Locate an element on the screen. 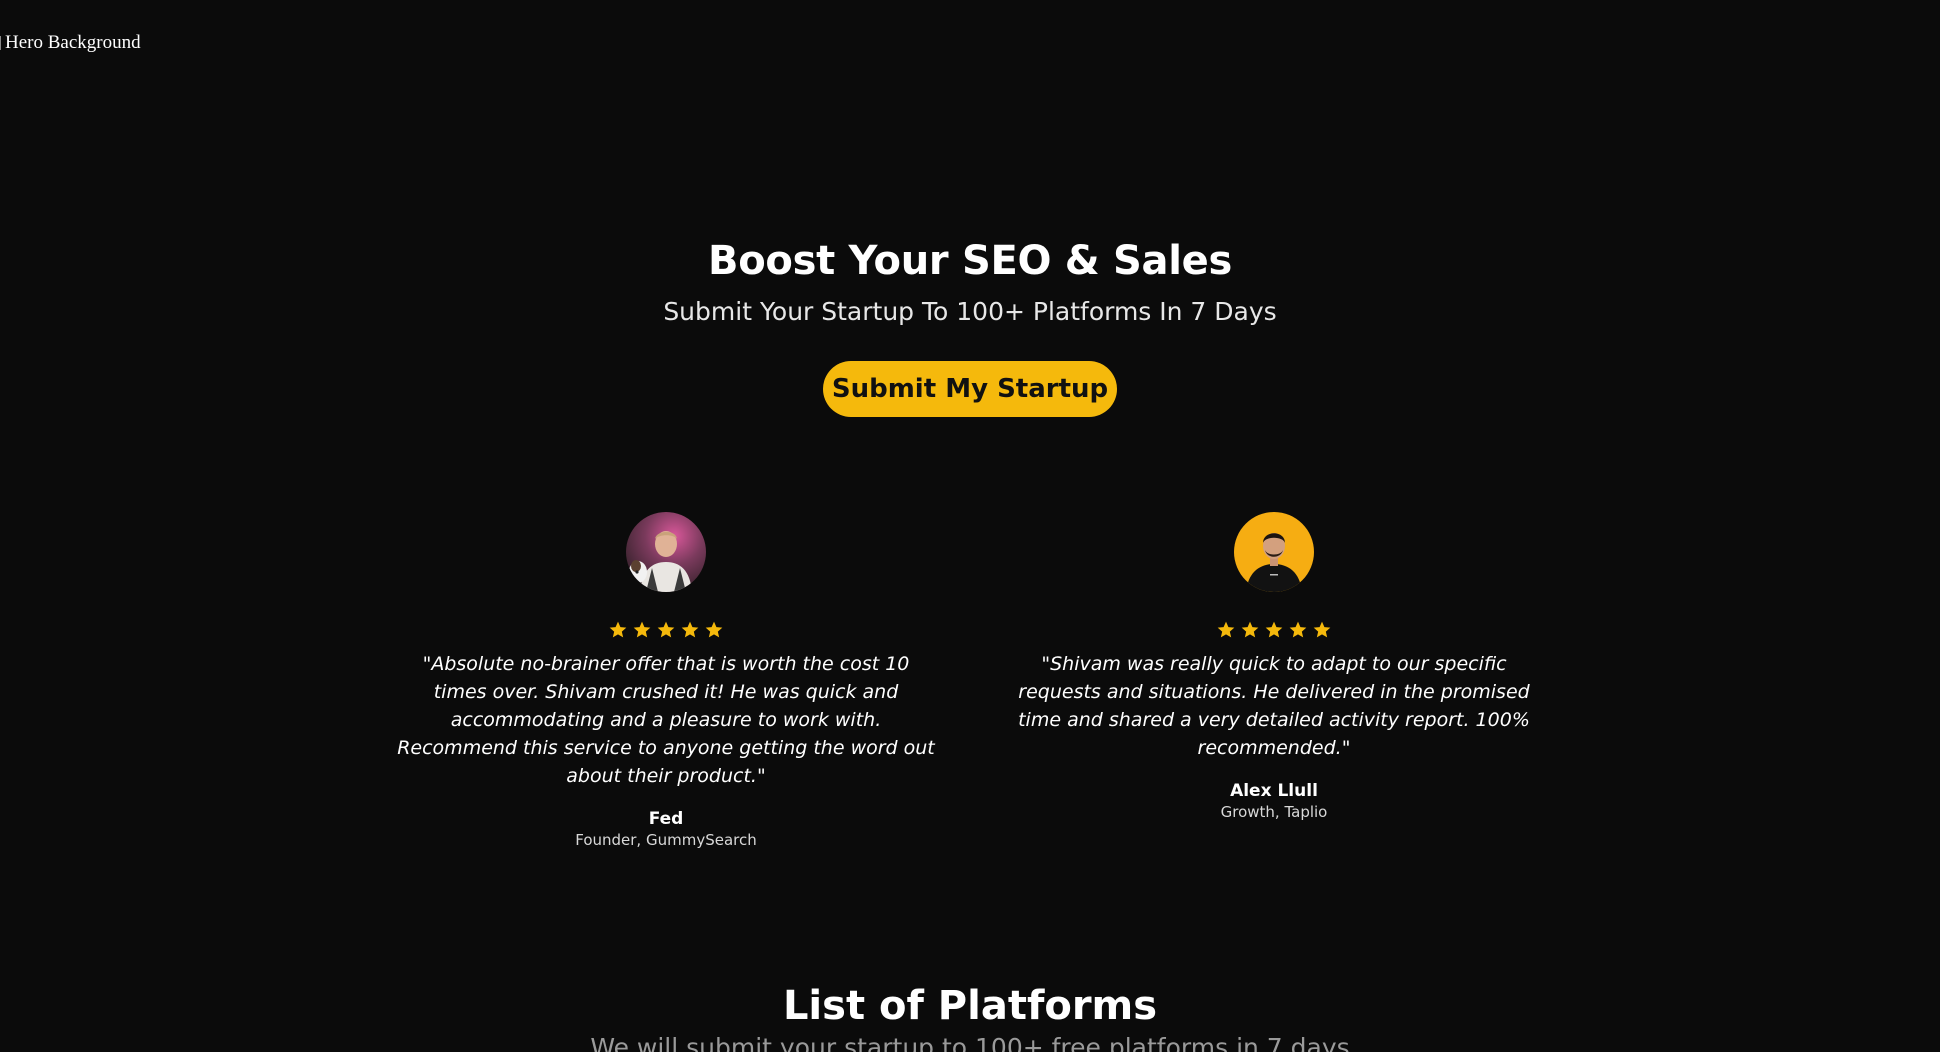 The height and width of the screenshot is (1052, 1940). hero-background-image: Hero Background is located at coordinates (70, 43).